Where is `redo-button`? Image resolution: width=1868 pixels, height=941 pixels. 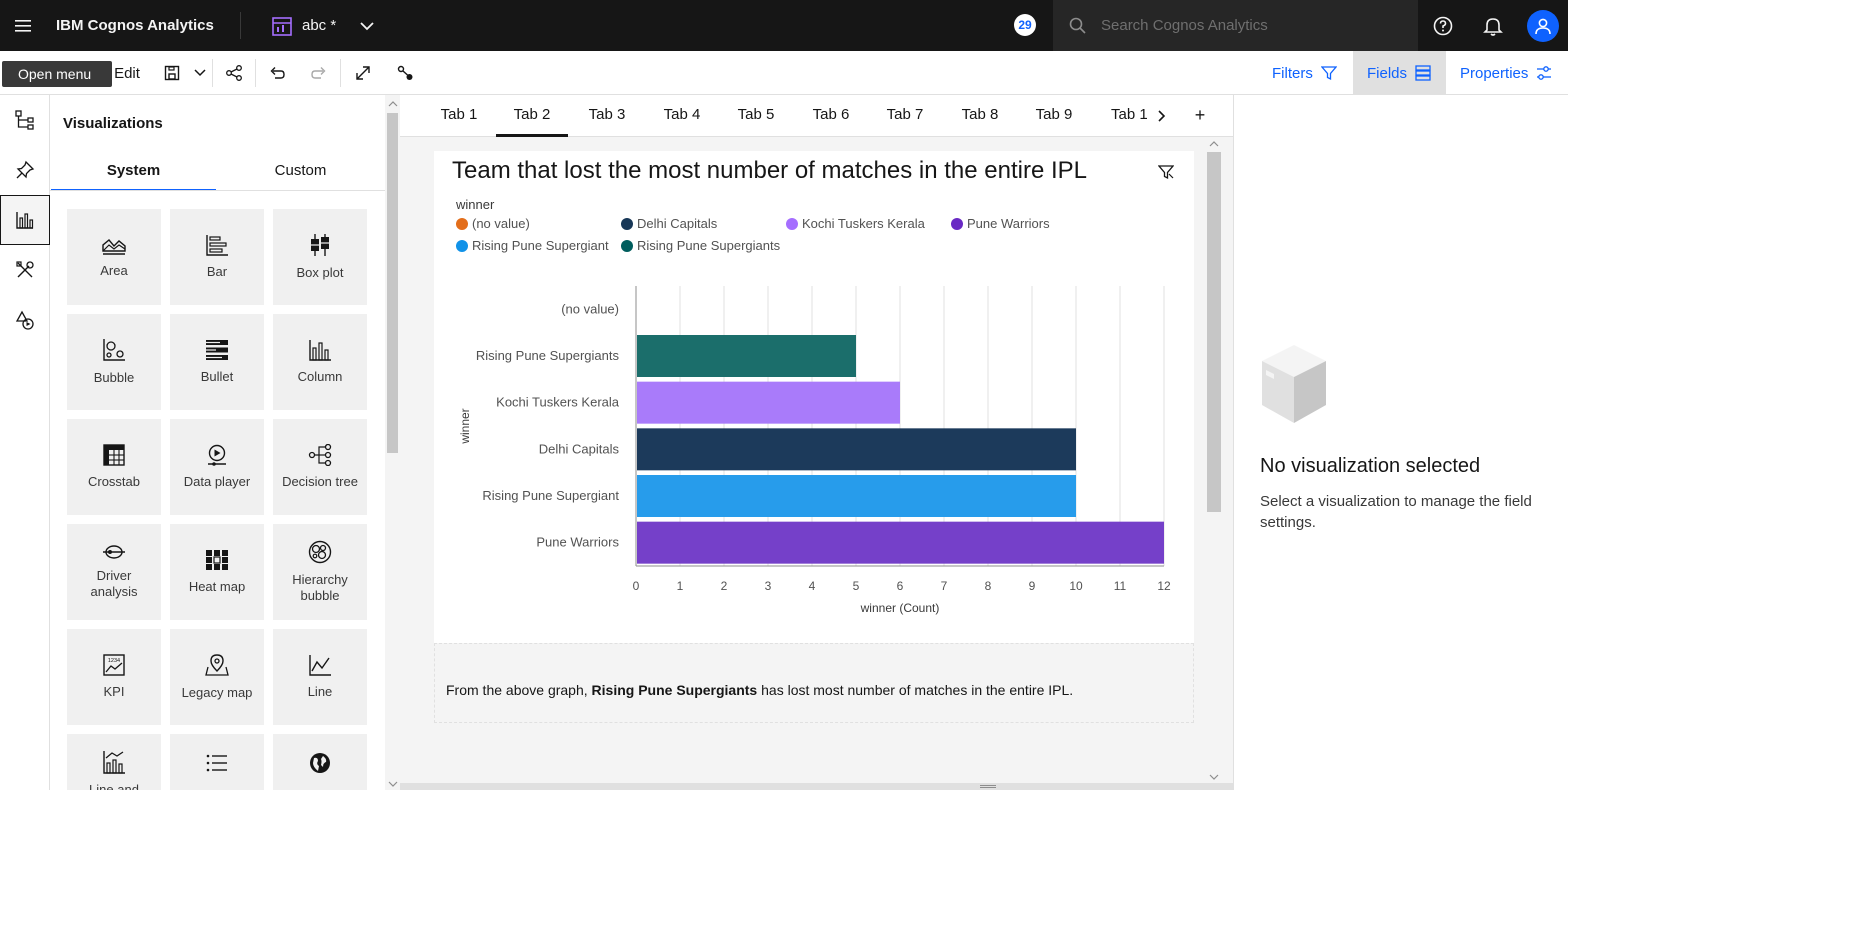 redo-button is located at coordinates (319, 73).